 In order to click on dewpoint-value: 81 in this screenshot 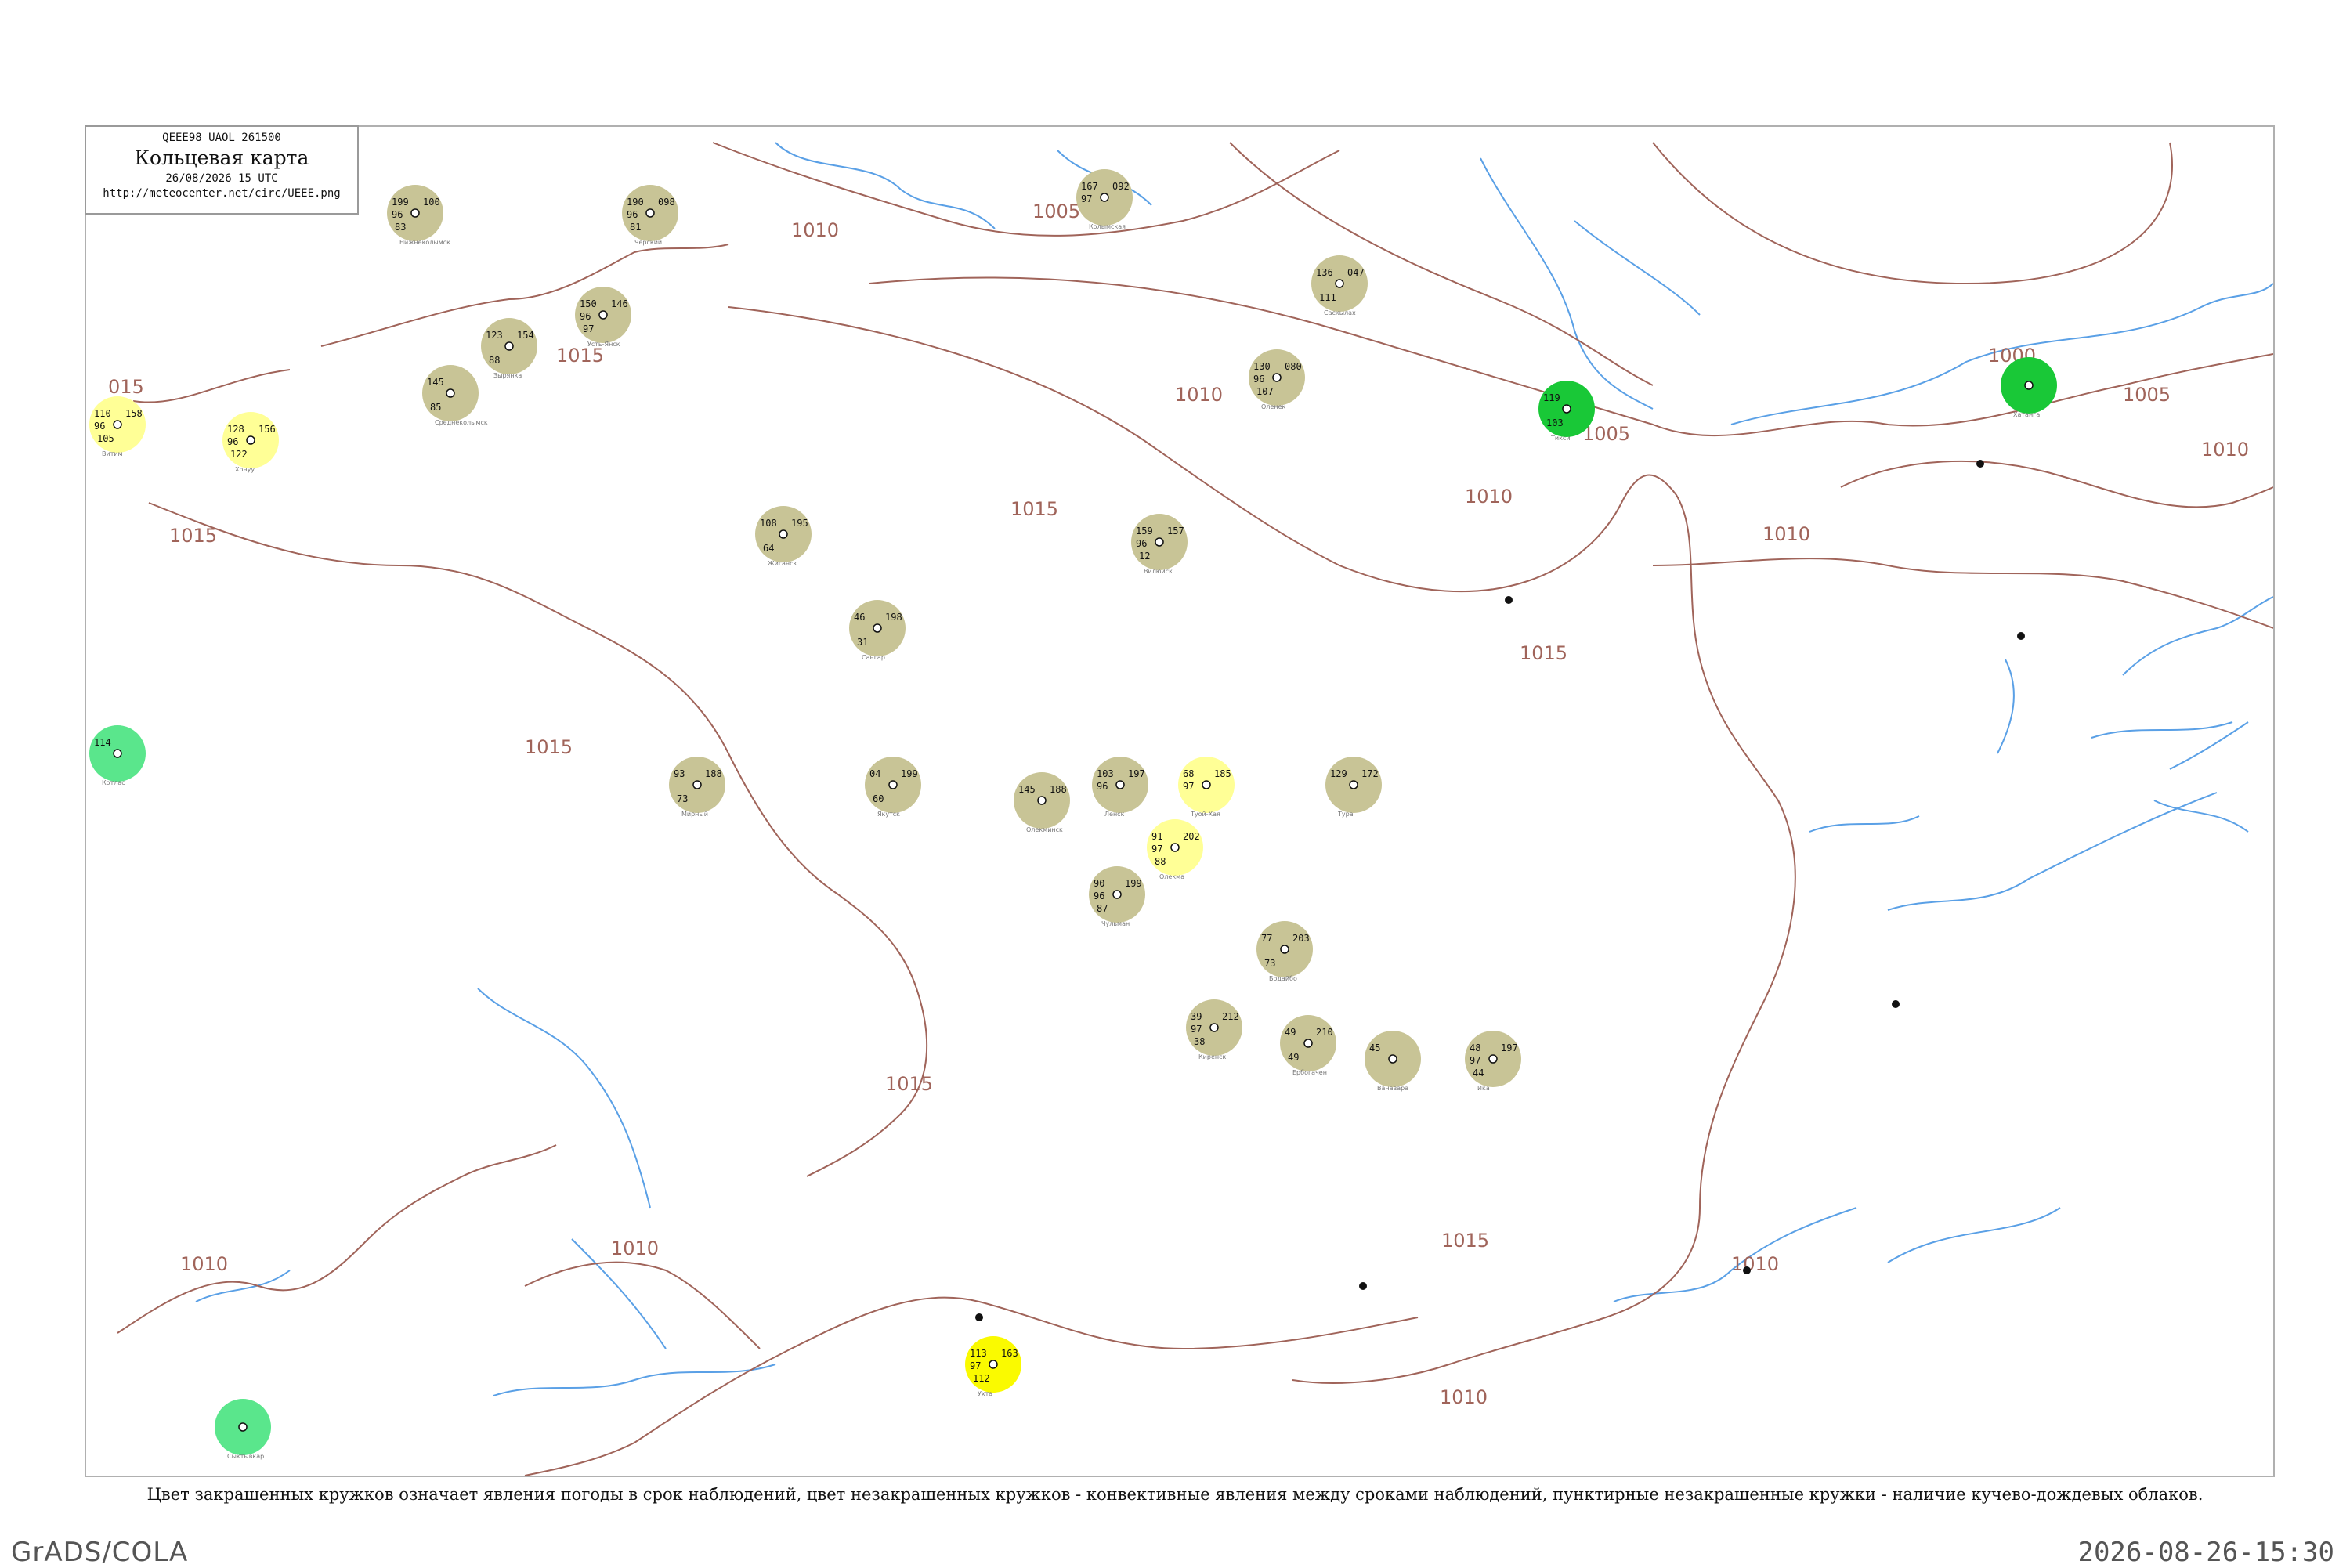, I will do `click(635, 227)`.